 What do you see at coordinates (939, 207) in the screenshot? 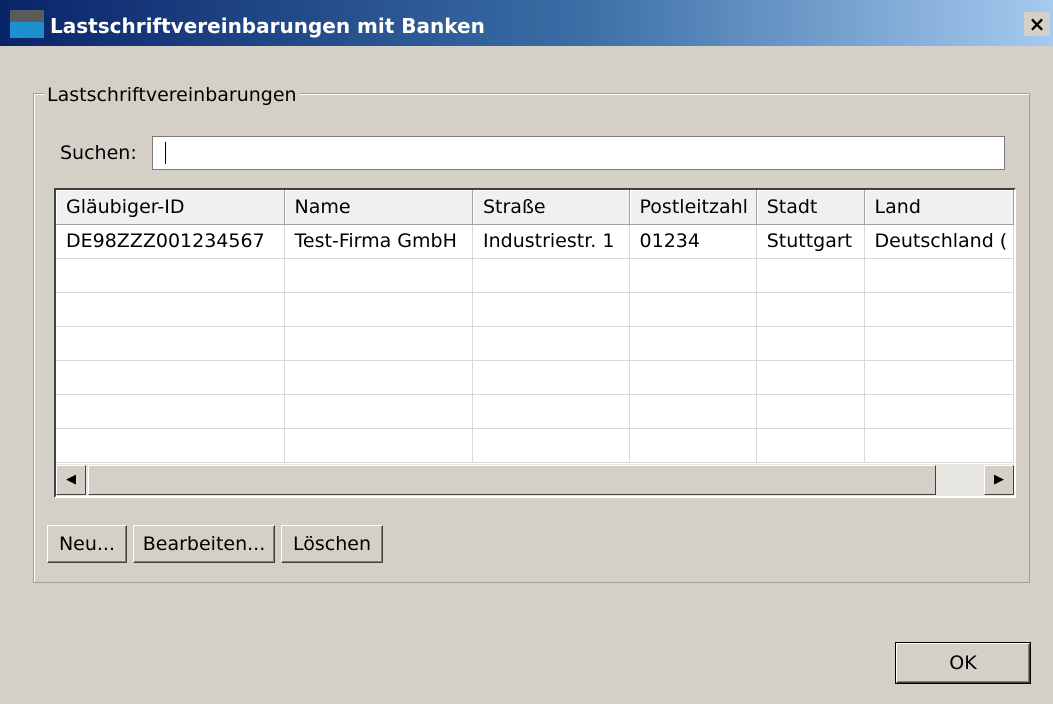
I see `column-header-land: Land` at bounding box center [939, 207].